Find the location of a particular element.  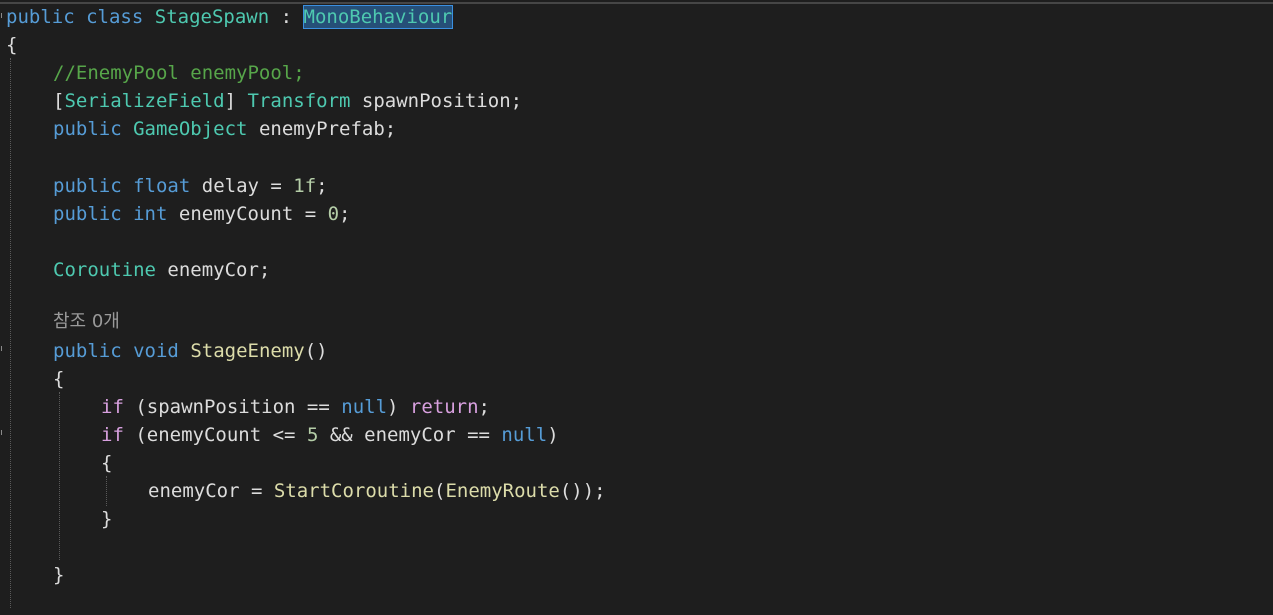

expression: enemyCor = is located at coordinates (211, 491).